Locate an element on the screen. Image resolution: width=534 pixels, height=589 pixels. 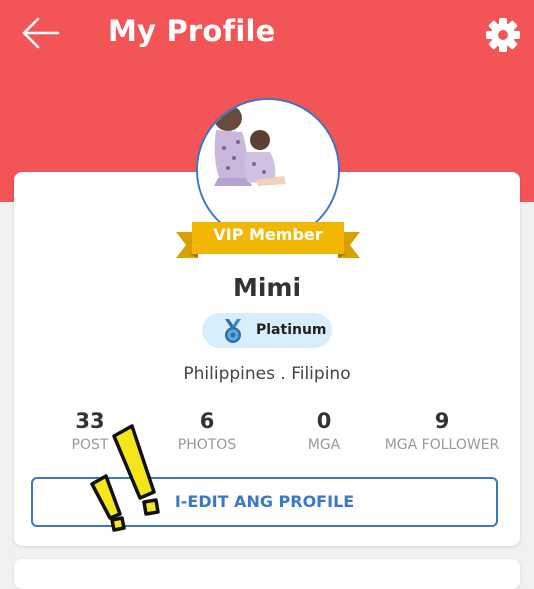
arrow-left-icon is located at coordinates (40, 33).